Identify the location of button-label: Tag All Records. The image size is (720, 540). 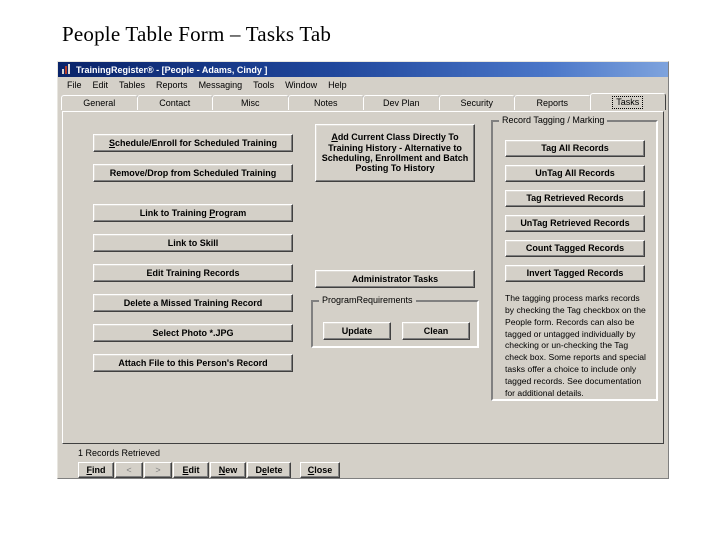
(575, 148).